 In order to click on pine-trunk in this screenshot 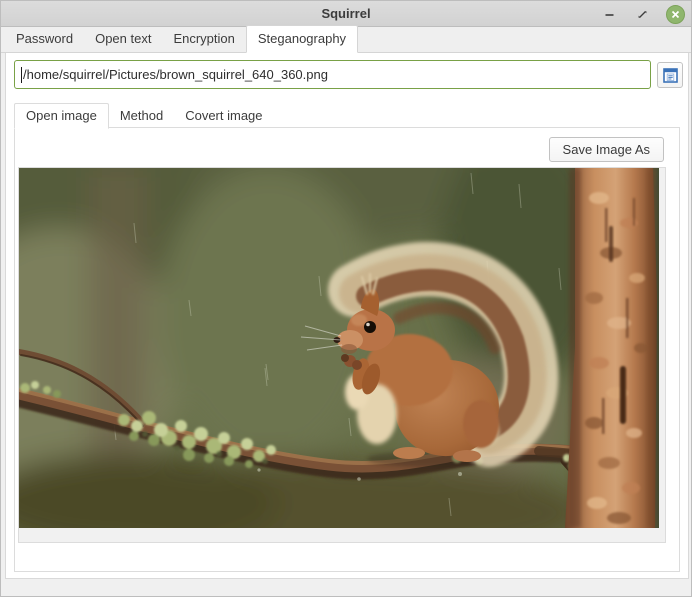, I will do `click(611, 348)`.